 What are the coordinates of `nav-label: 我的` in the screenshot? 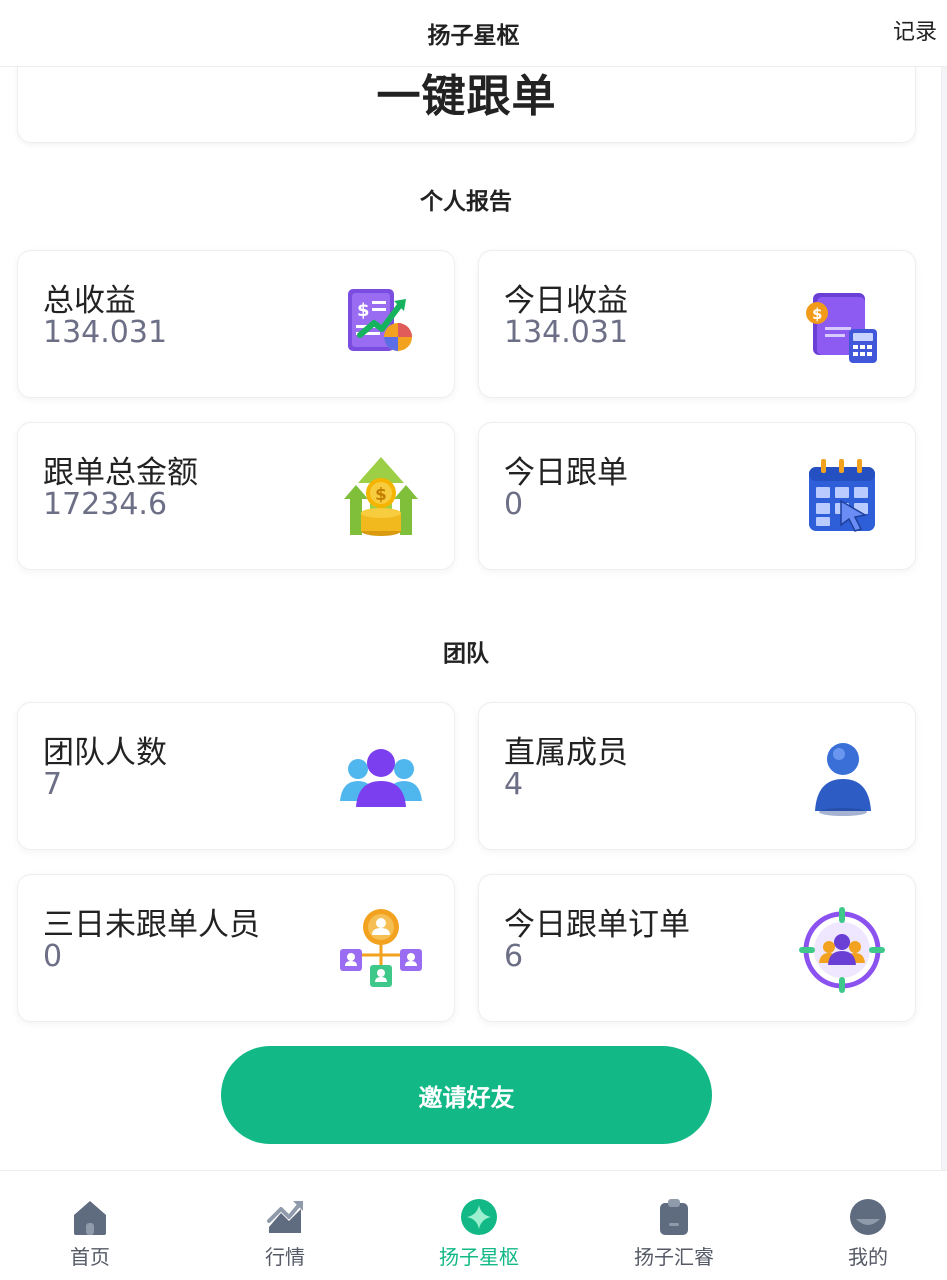 It's located at (868, 1257).